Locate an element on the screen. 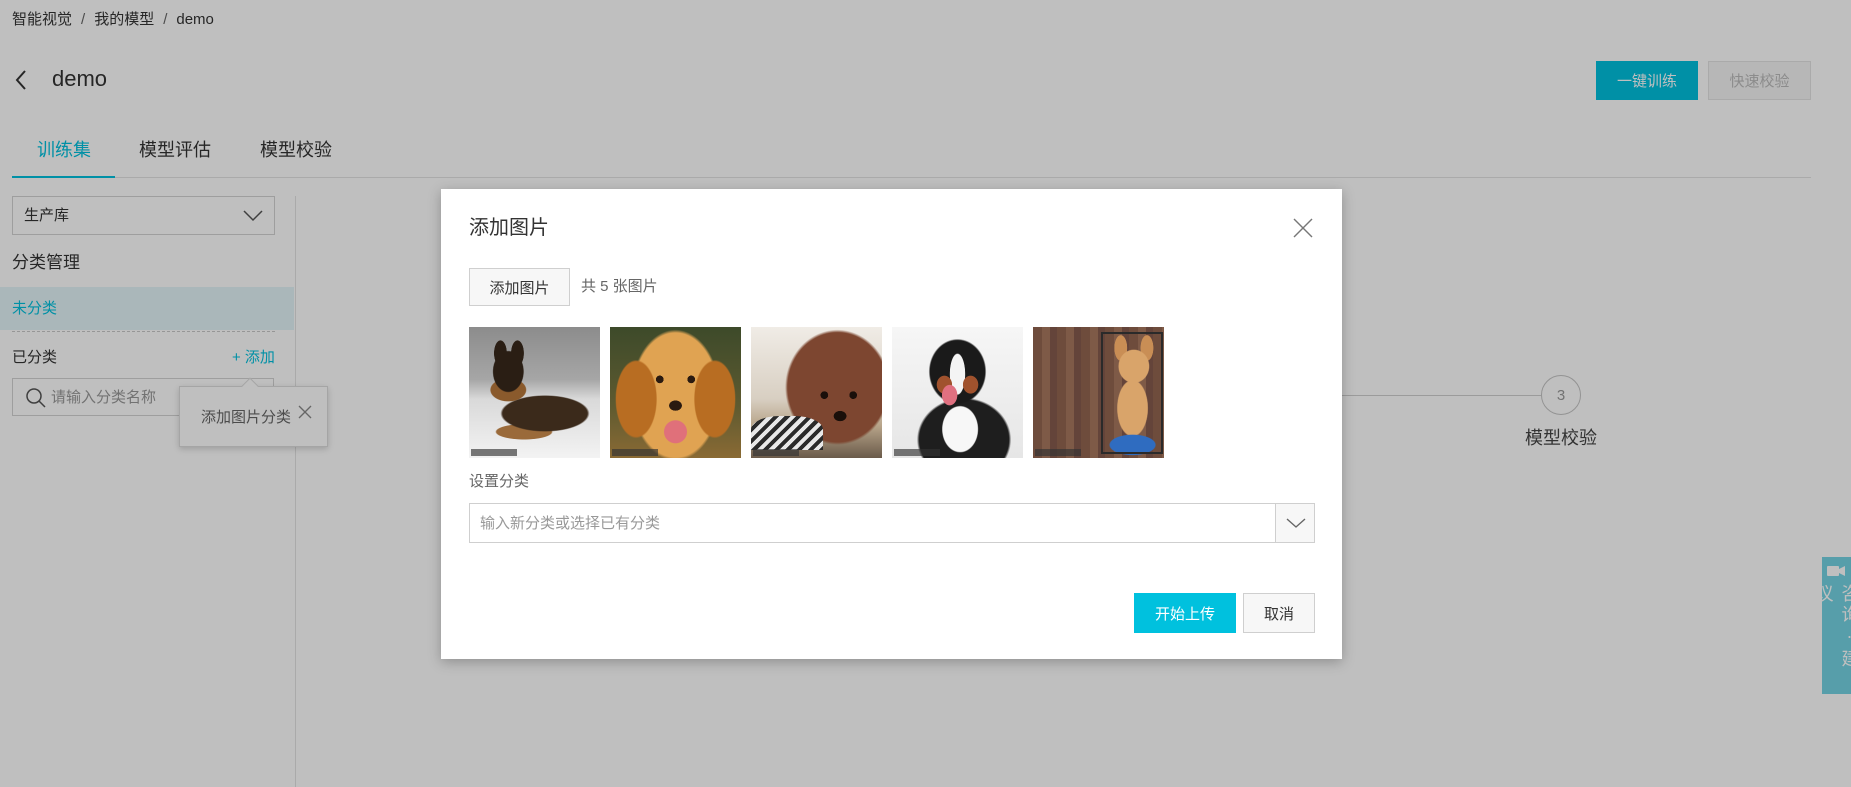  add-images-button: 添加图片 is located at coordinates (519, 287).